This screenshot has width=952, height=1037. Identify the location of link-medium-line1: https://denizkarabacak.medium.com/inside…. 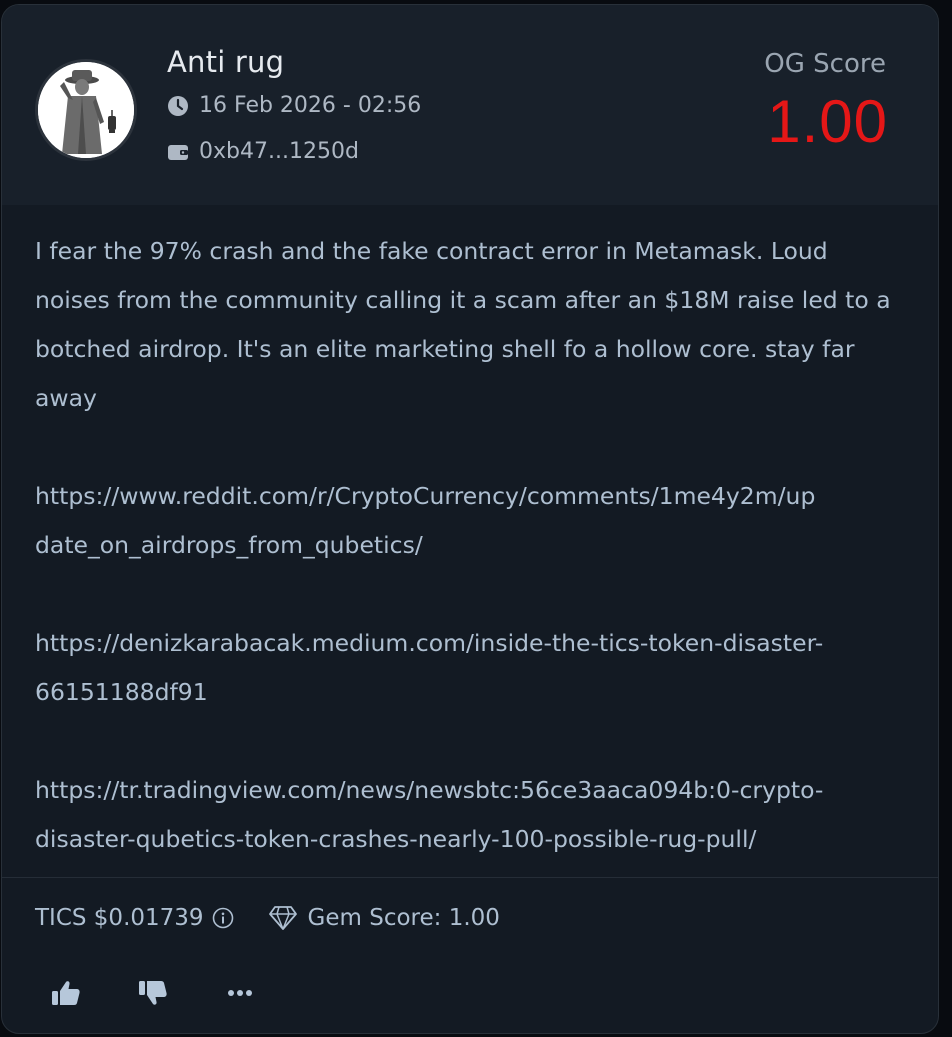
(429, 643).